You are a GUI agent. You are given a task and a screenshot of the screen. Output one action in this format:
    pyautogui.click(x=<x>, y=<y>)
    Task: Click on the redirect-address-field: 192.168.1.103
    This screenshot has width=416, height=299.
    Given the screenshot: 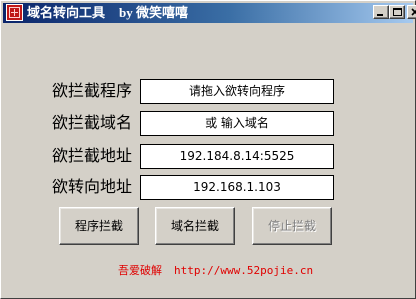 What is the action you would take?
    pyautogui.click(x=237, y=187)
    